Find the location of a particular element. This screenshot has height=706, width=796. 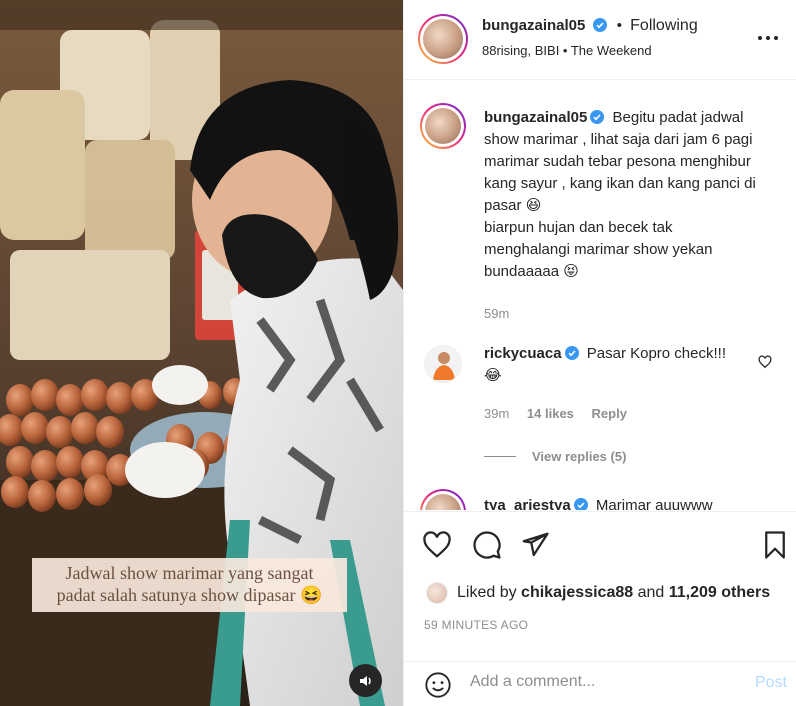

caption-line: Begitu padat jadwal is located at coordinates (678, 117).